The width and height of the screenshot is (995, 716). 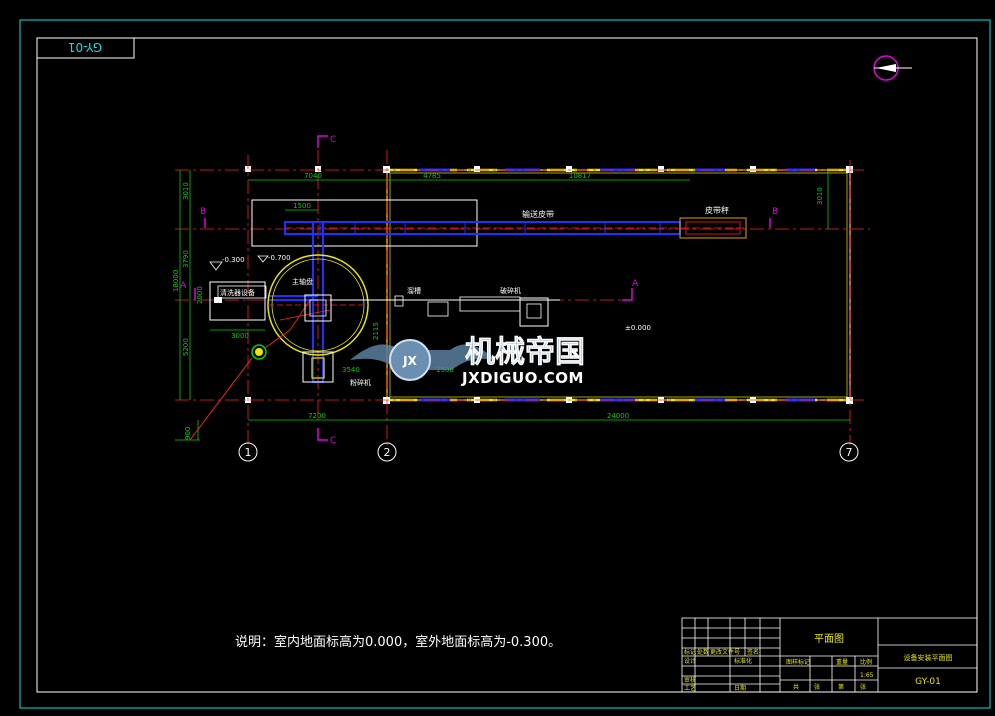 I want to click on watermark-logo: JX 机械帝国 JXDIGUO.COM, so click(x=467, y=361).